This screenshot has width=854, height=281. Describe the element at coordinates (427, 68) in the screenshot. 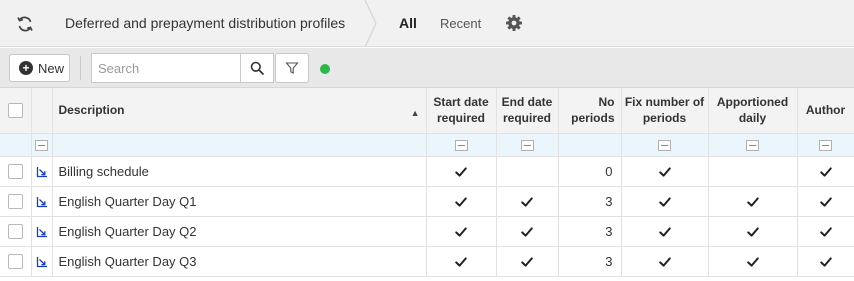

I see `toolbar: + New` at that location.